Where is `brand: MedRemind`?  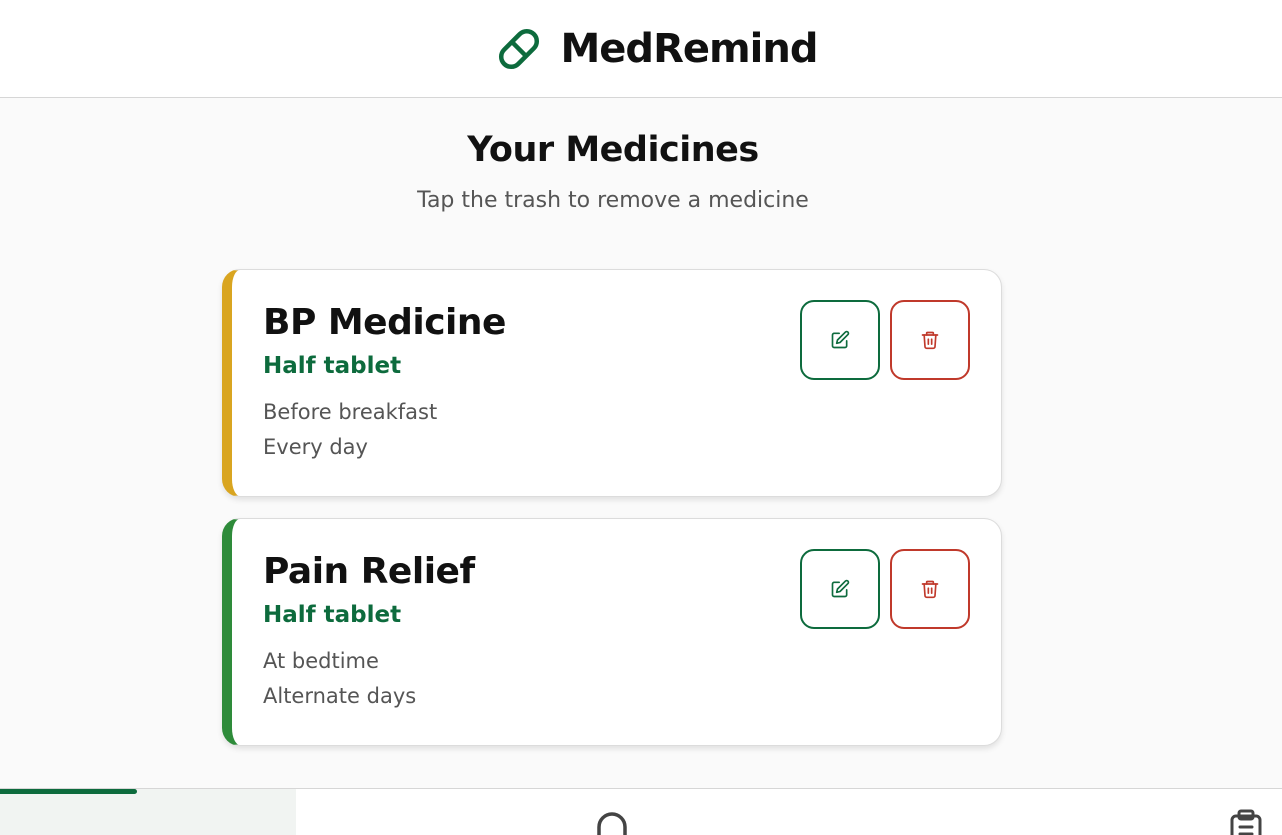 brand: MedRemind is located at coordinates (657, 49).